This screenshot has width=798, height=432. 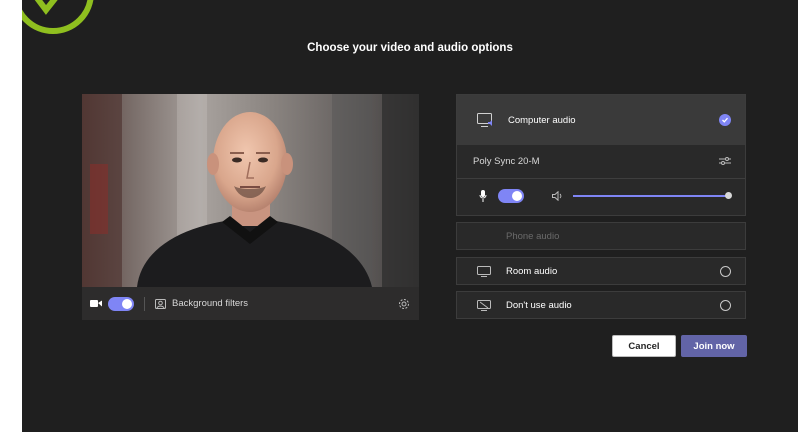 What do you see at coordinates (542, 120) in the screenshot?
I see `computer-audio-label: Computer audio` at bounding box center [542, 120].